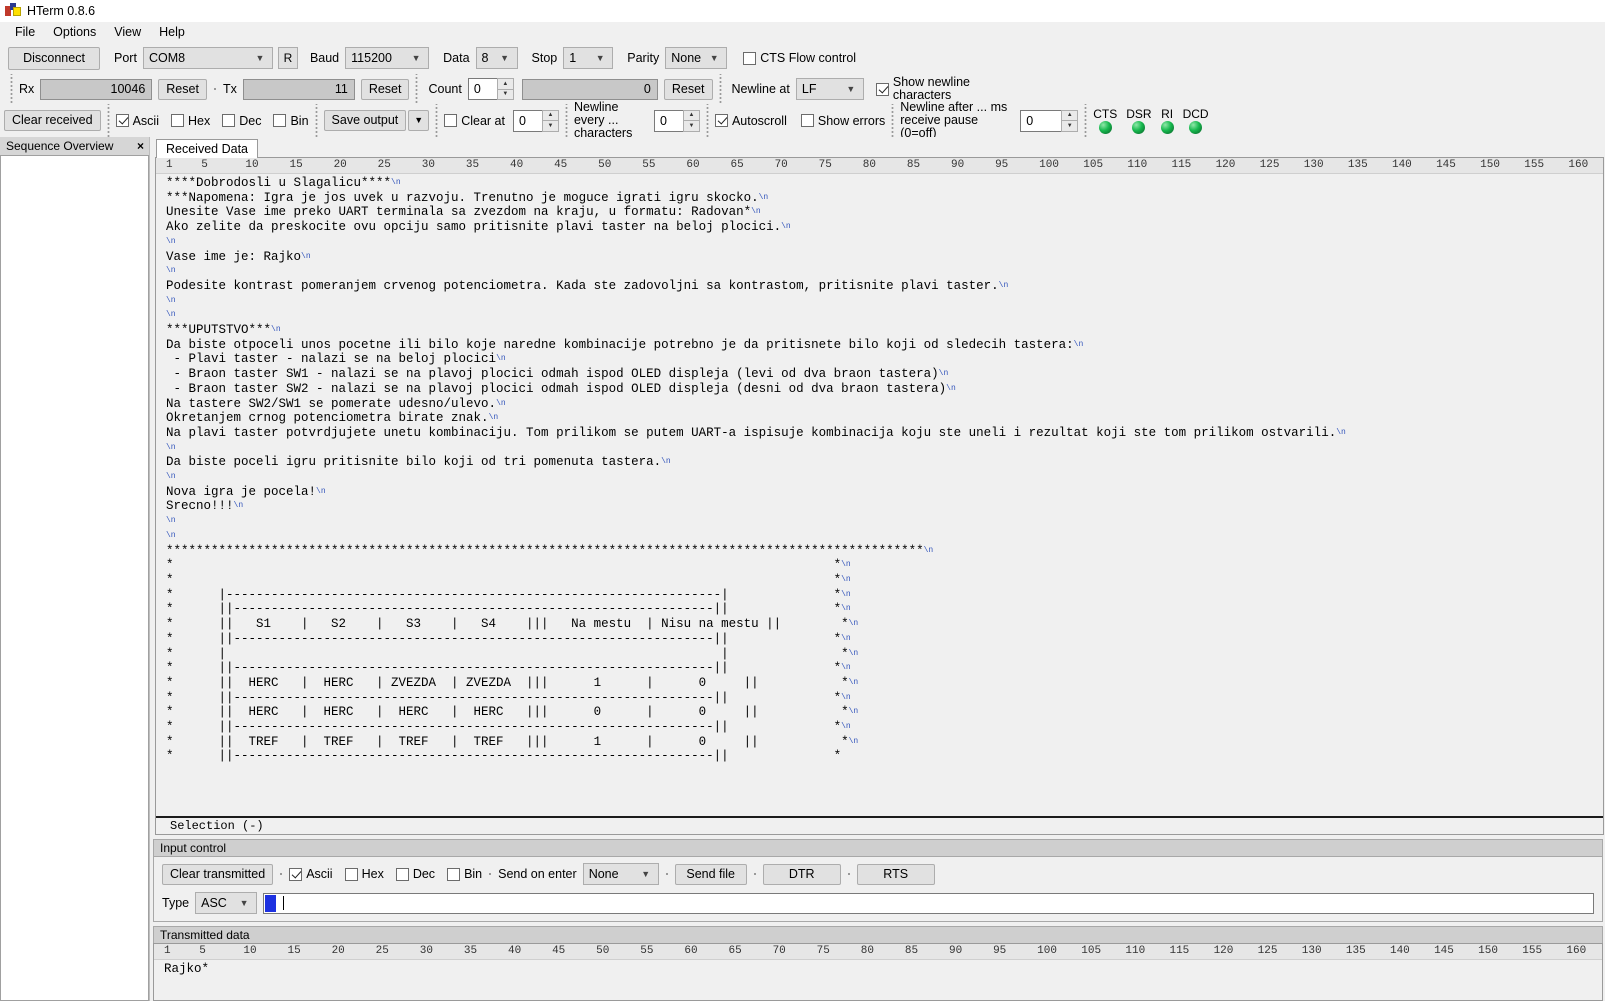 This screenshot has height=1001, width=1605. What do you see at coordinates (271, 903) in the screenshot?
I see `input-cursor-block` at bounding box center [271, 903].